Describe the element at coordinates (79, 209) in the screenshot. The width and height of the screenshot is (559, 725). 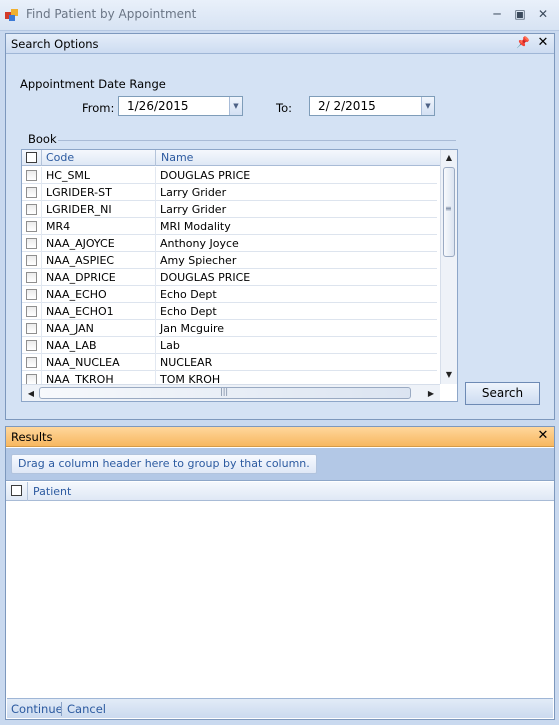
I see `code-cell: LGRIDER_NI` at that location.